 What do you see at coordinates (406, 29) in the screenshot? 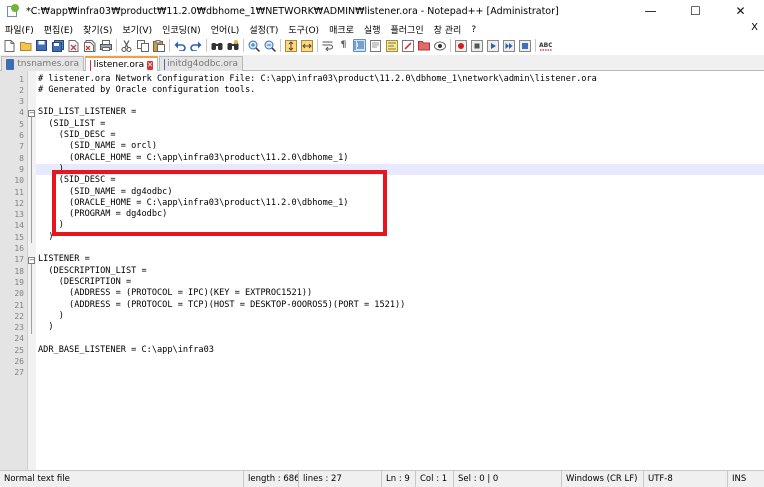
I see `menu-plugins: 플러그인` at bounding box center [406, 29].